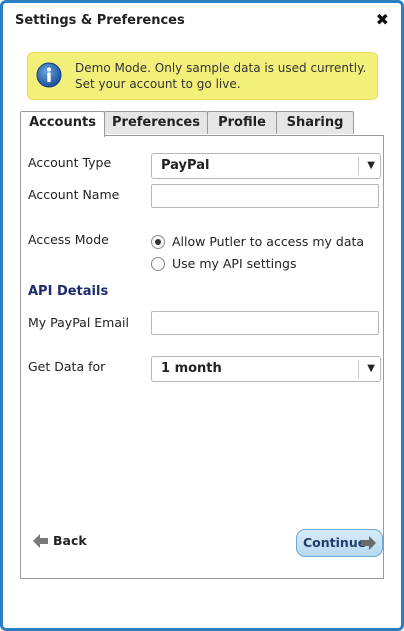 Image resolution: width=404 pixels, height=631 pixels. I want to click on tab-profile: Profile, so click(242, 122).